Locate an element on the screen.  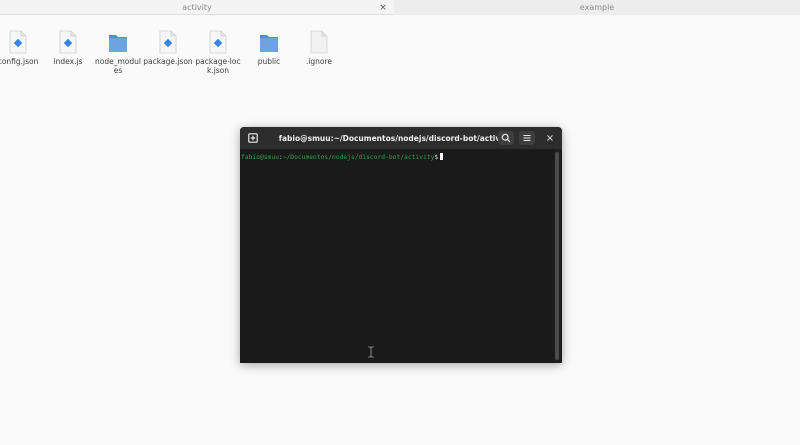
file-item-index-js: index.js is located at coordinates (68, 48).